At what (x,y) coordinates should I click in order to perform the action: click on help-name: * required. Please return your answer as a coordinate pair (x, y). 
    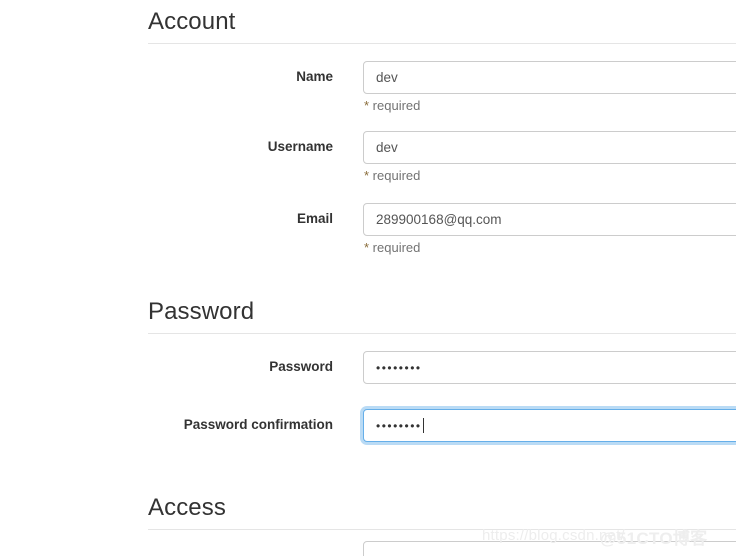
    Looking at the image, I should click on (392, 106).